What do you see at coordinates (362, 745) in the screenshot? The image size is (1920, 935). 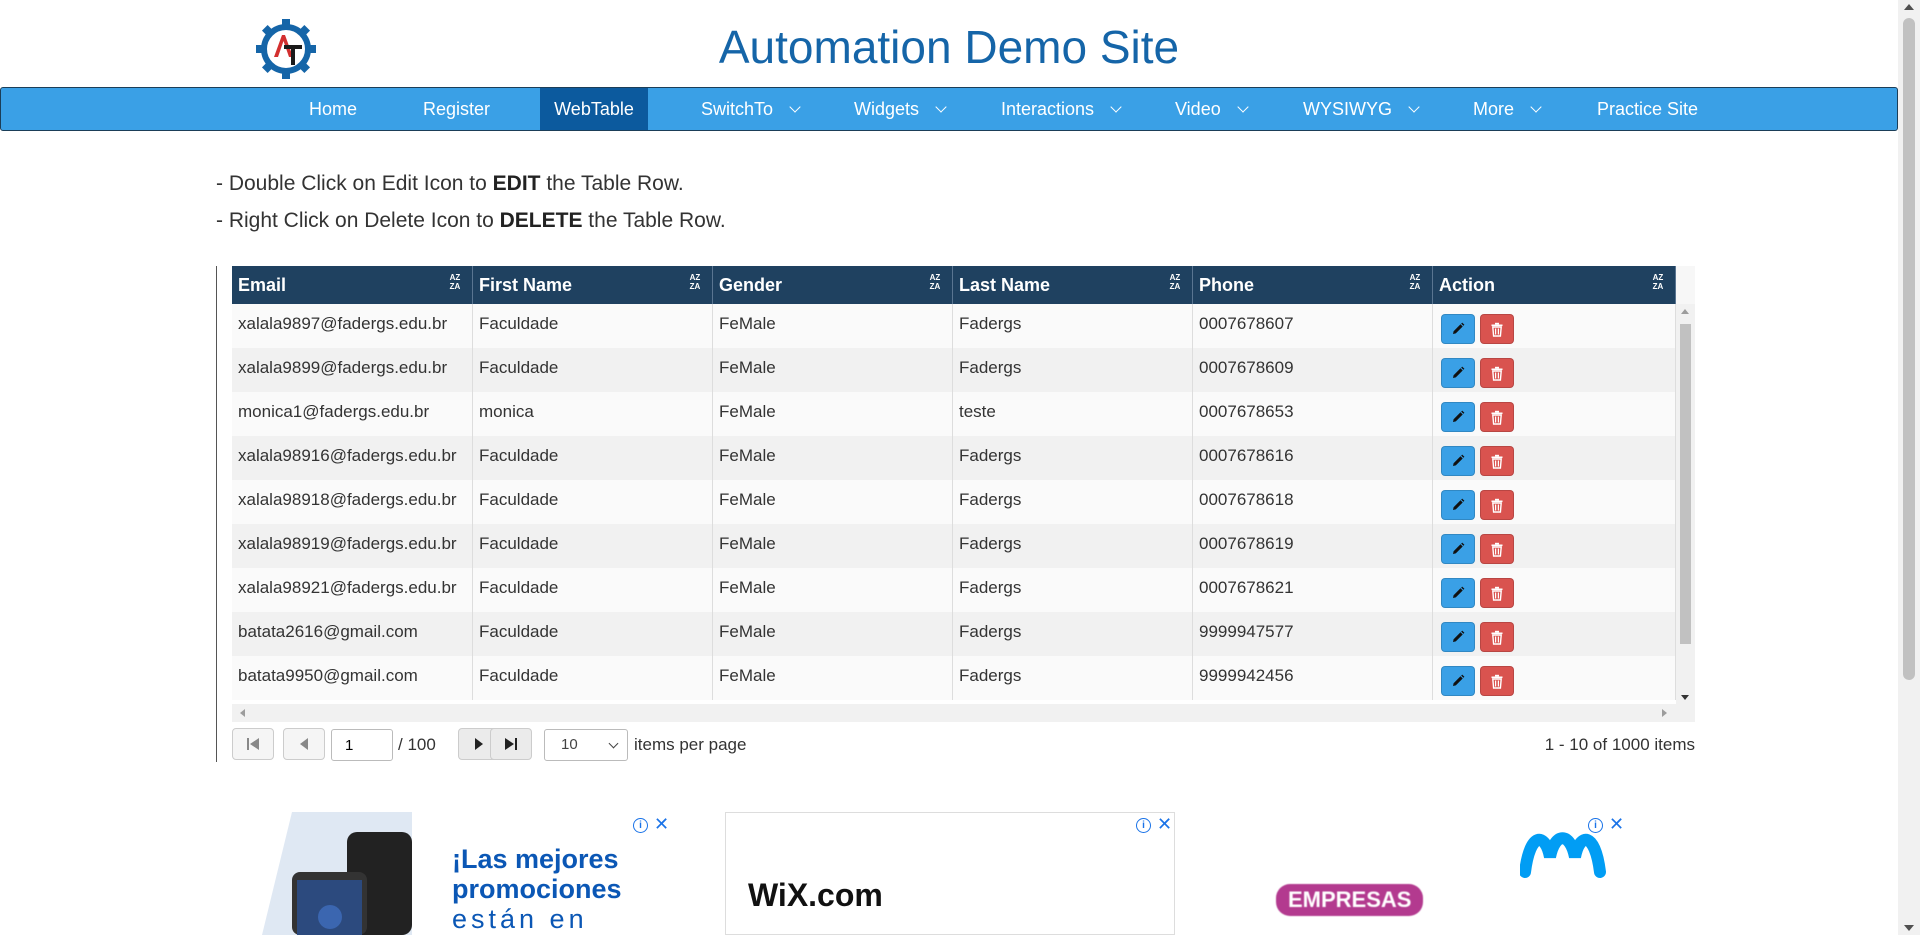 I see `page-number-input` at bounding box center [362, 745].